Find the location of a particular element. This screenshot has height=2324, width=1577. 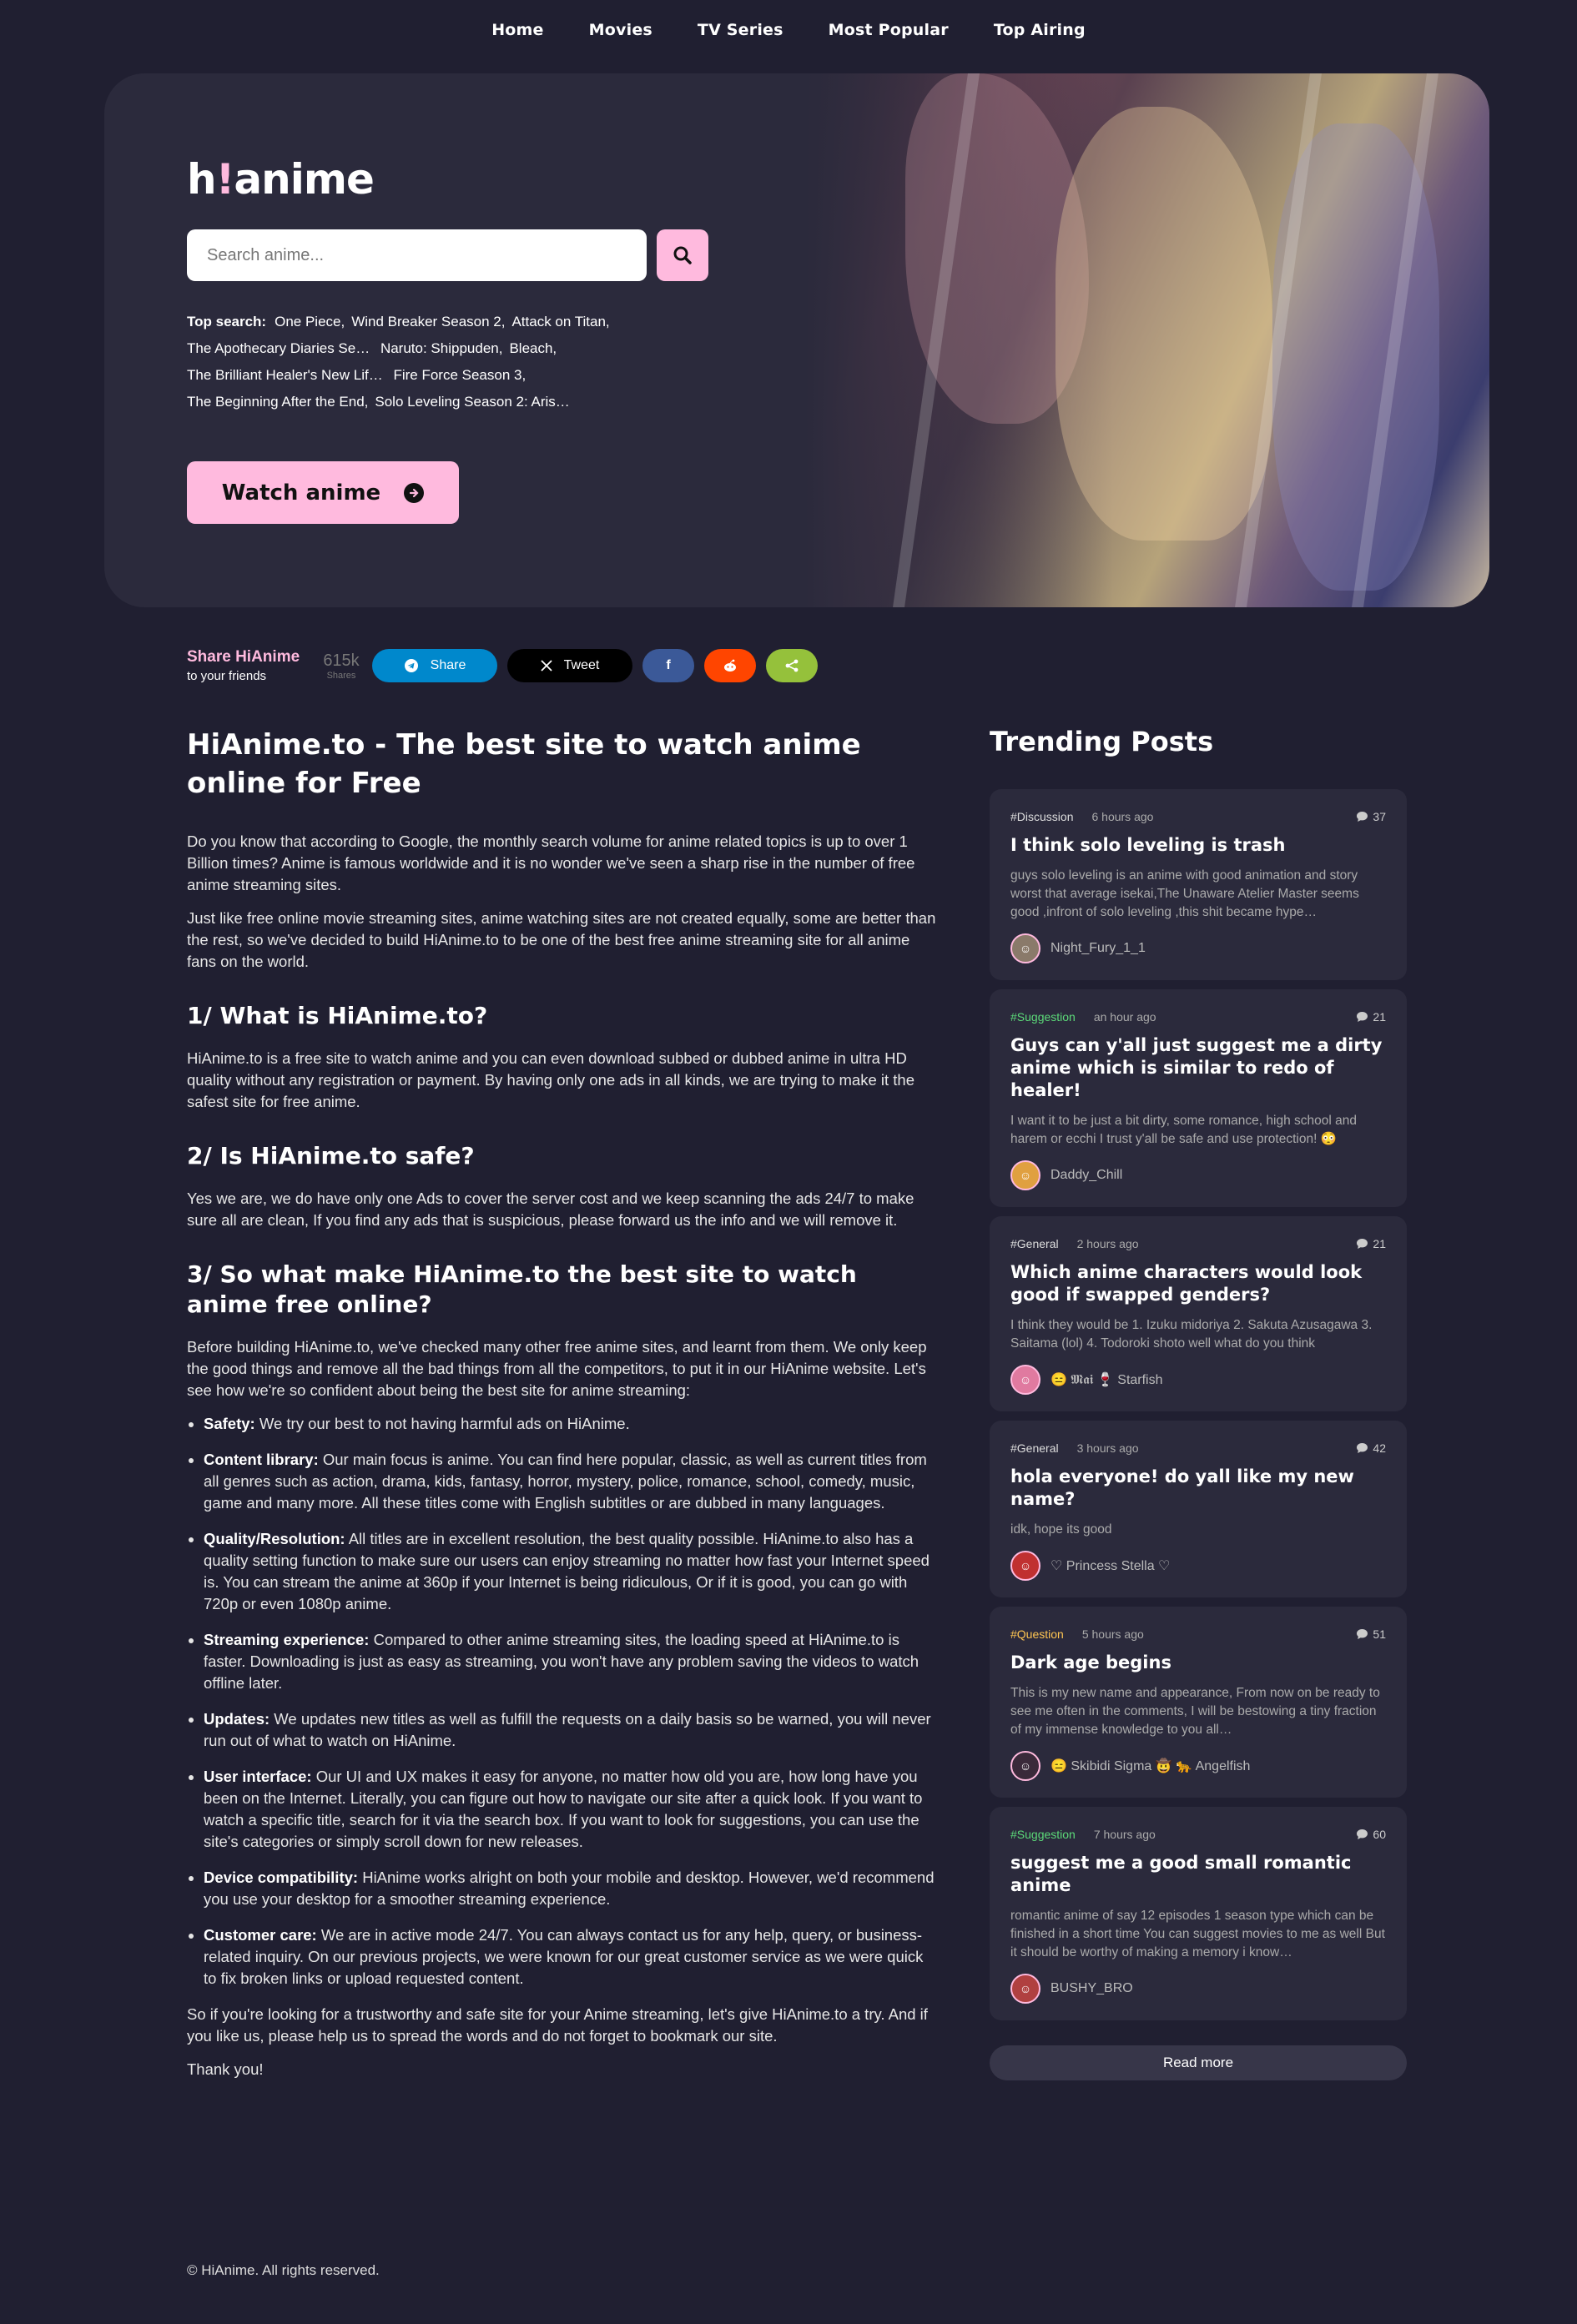

watch-anime-button: Watch anime is located at coordinates (323, 493).